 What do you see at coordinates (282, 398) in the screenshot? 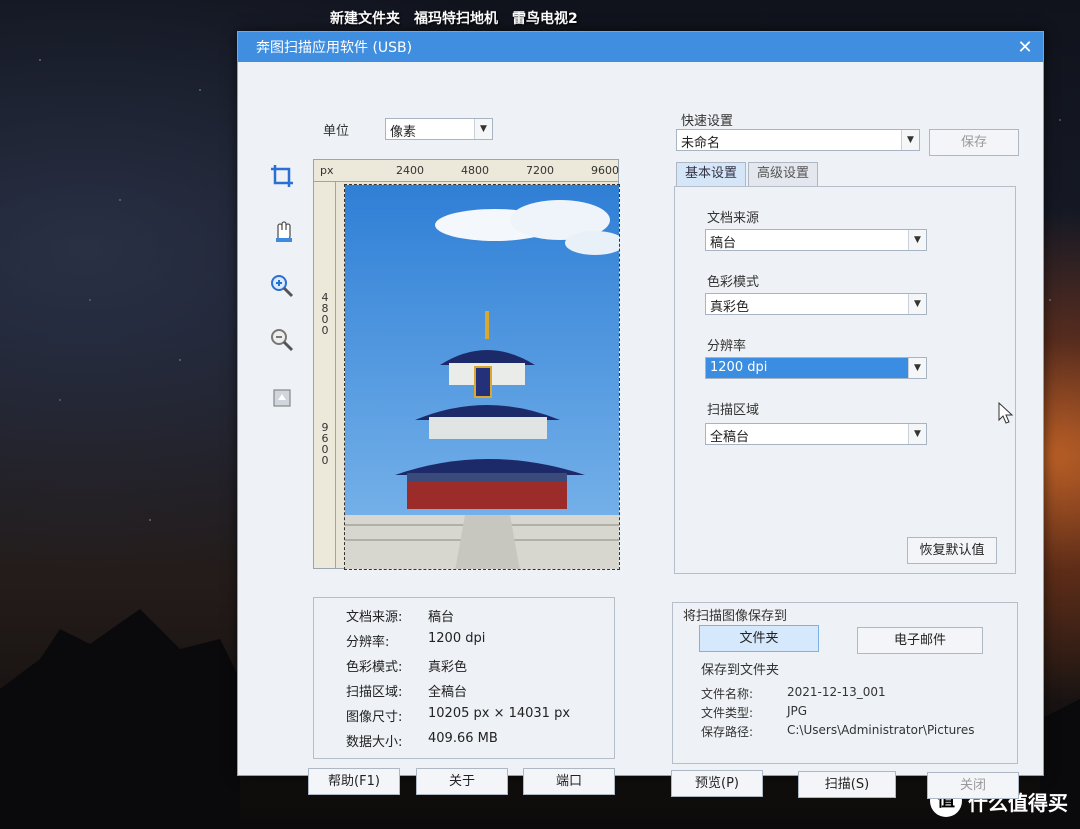
I see `fit-page-icon` at bounding box center [282, 398].